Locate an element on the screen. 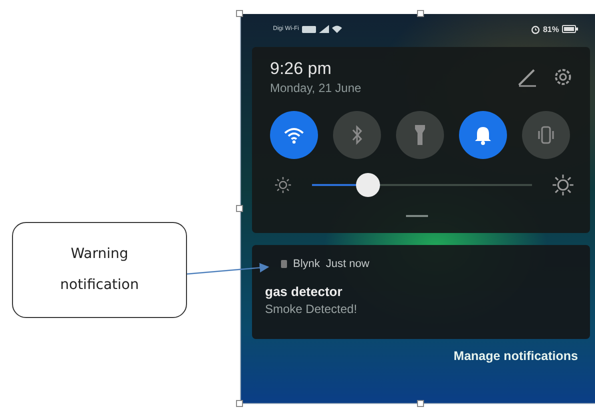  callout-text: Warning notification is located at coordinates (99, 270).